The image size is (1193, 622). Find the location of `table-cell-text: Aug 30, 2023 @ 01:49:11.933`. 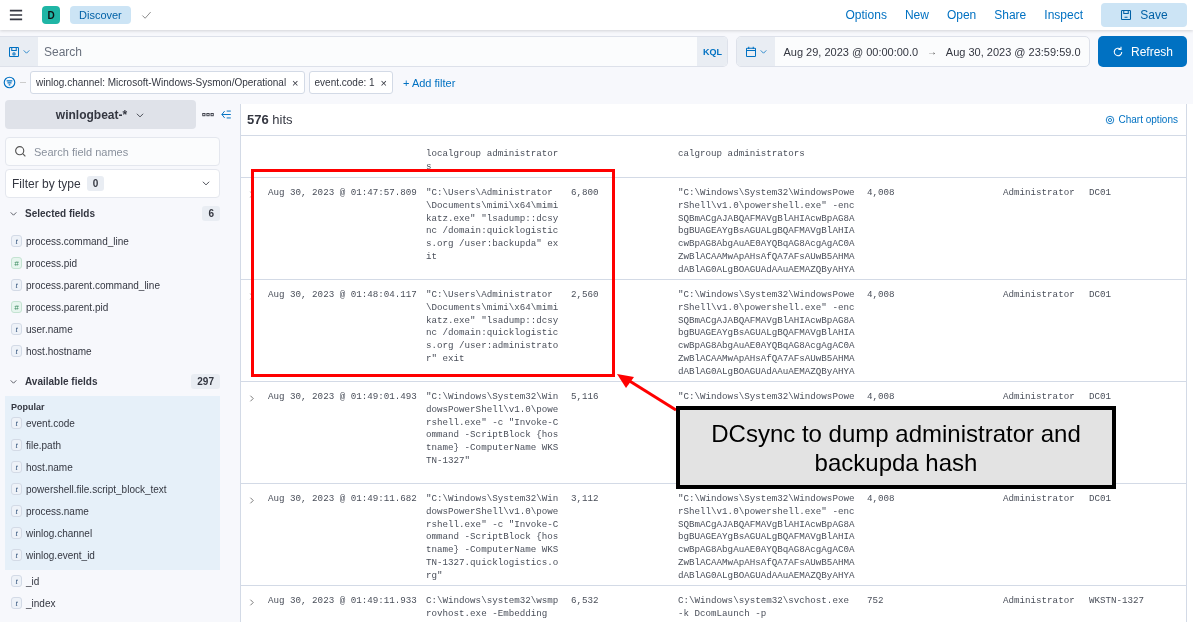

table-cell-text: Aug 30, 2023 @ 01:49:11.933 is located at coordinates (343, 601).